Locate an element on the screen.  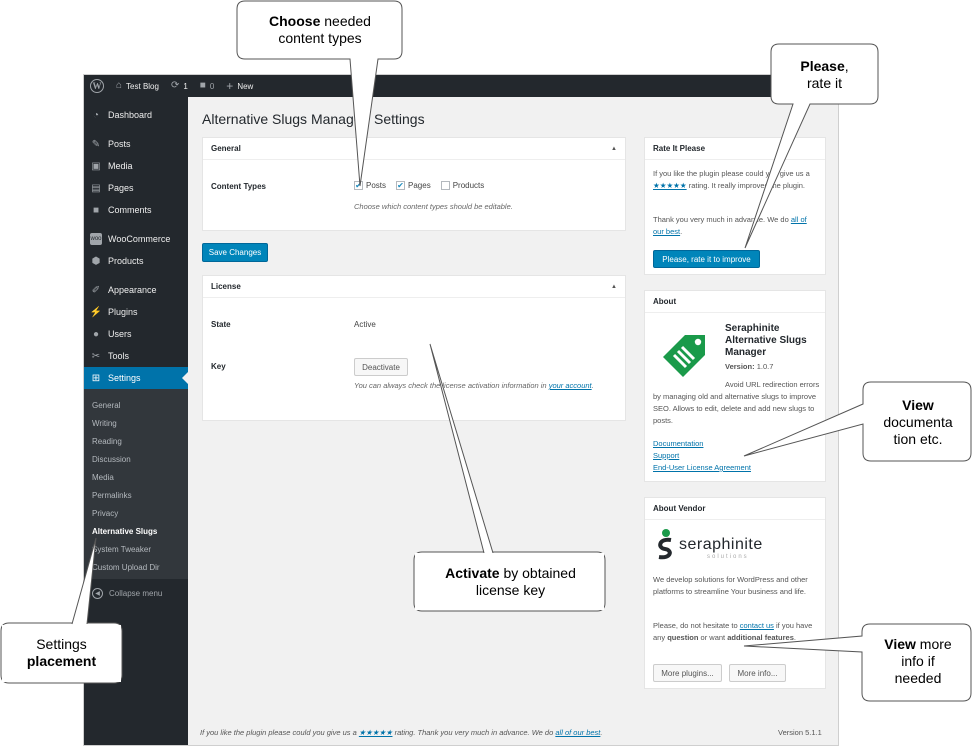
checkbox-label: Products is located at coordinates (468, 185).